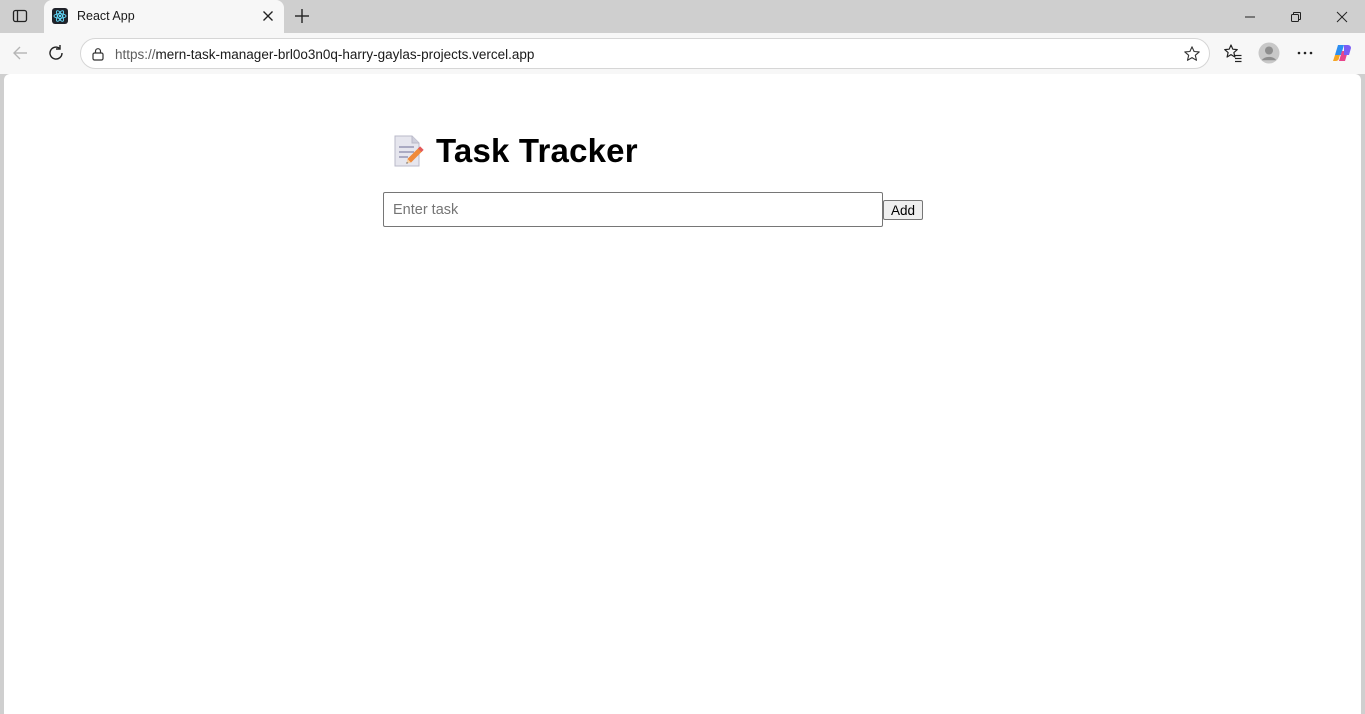 The width and height of the screenshot is (1365, 714). I want to click on reload-icon, so click(56, 52).